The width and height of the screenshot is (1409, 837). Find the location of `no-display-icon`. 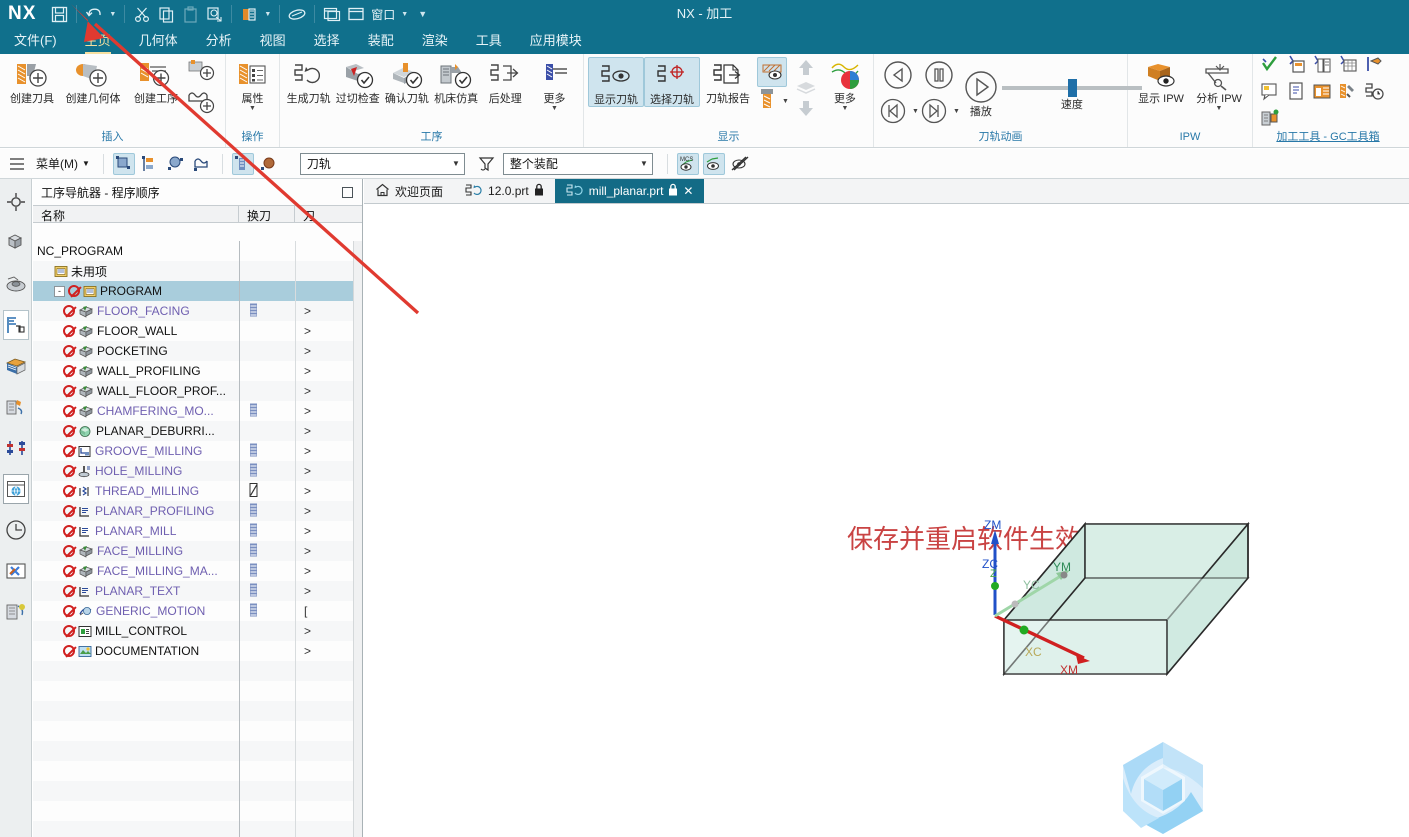

no-display-icon is located at coordinates (740, 164).